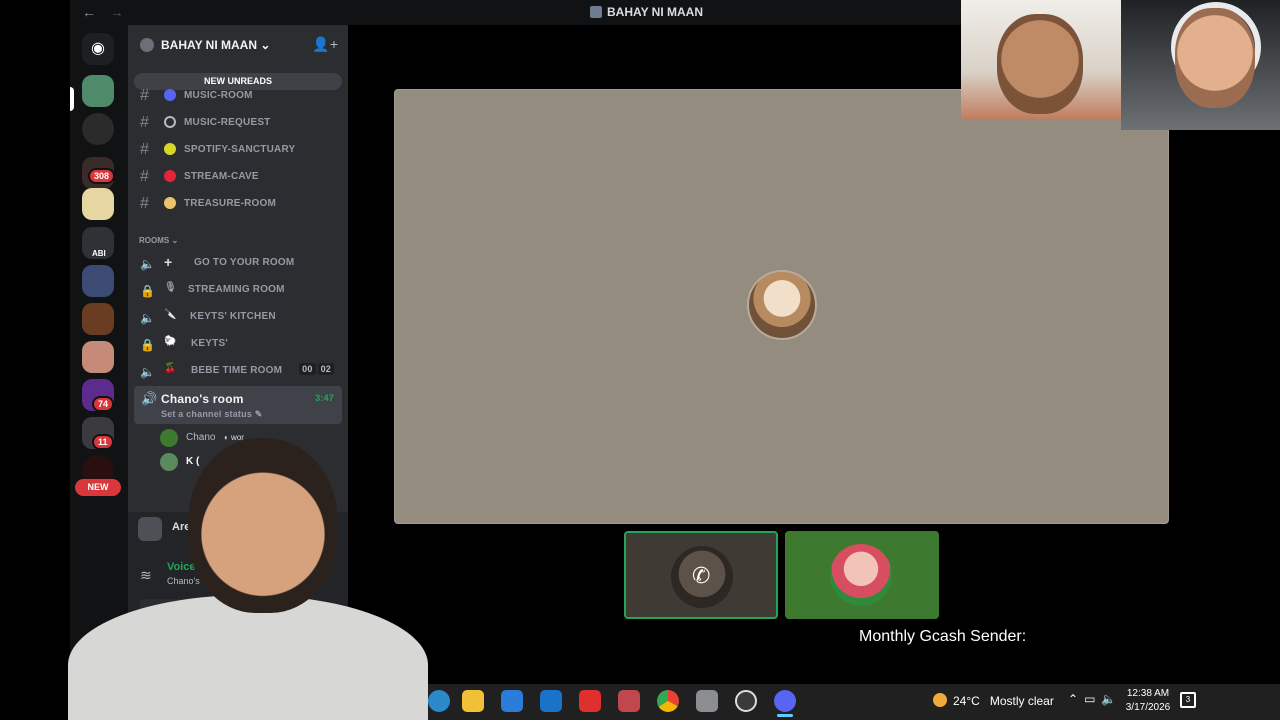  Describe the element at coordinates (72, 99) in the screenshot. I see `server-indicator` at that location.